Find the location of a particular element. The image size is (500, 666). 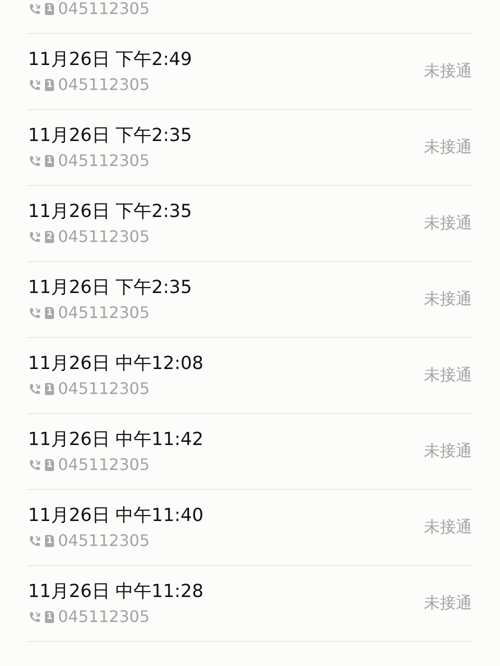

call-time: 11月26日 中午11:28 is located at coordinates (116, 592).